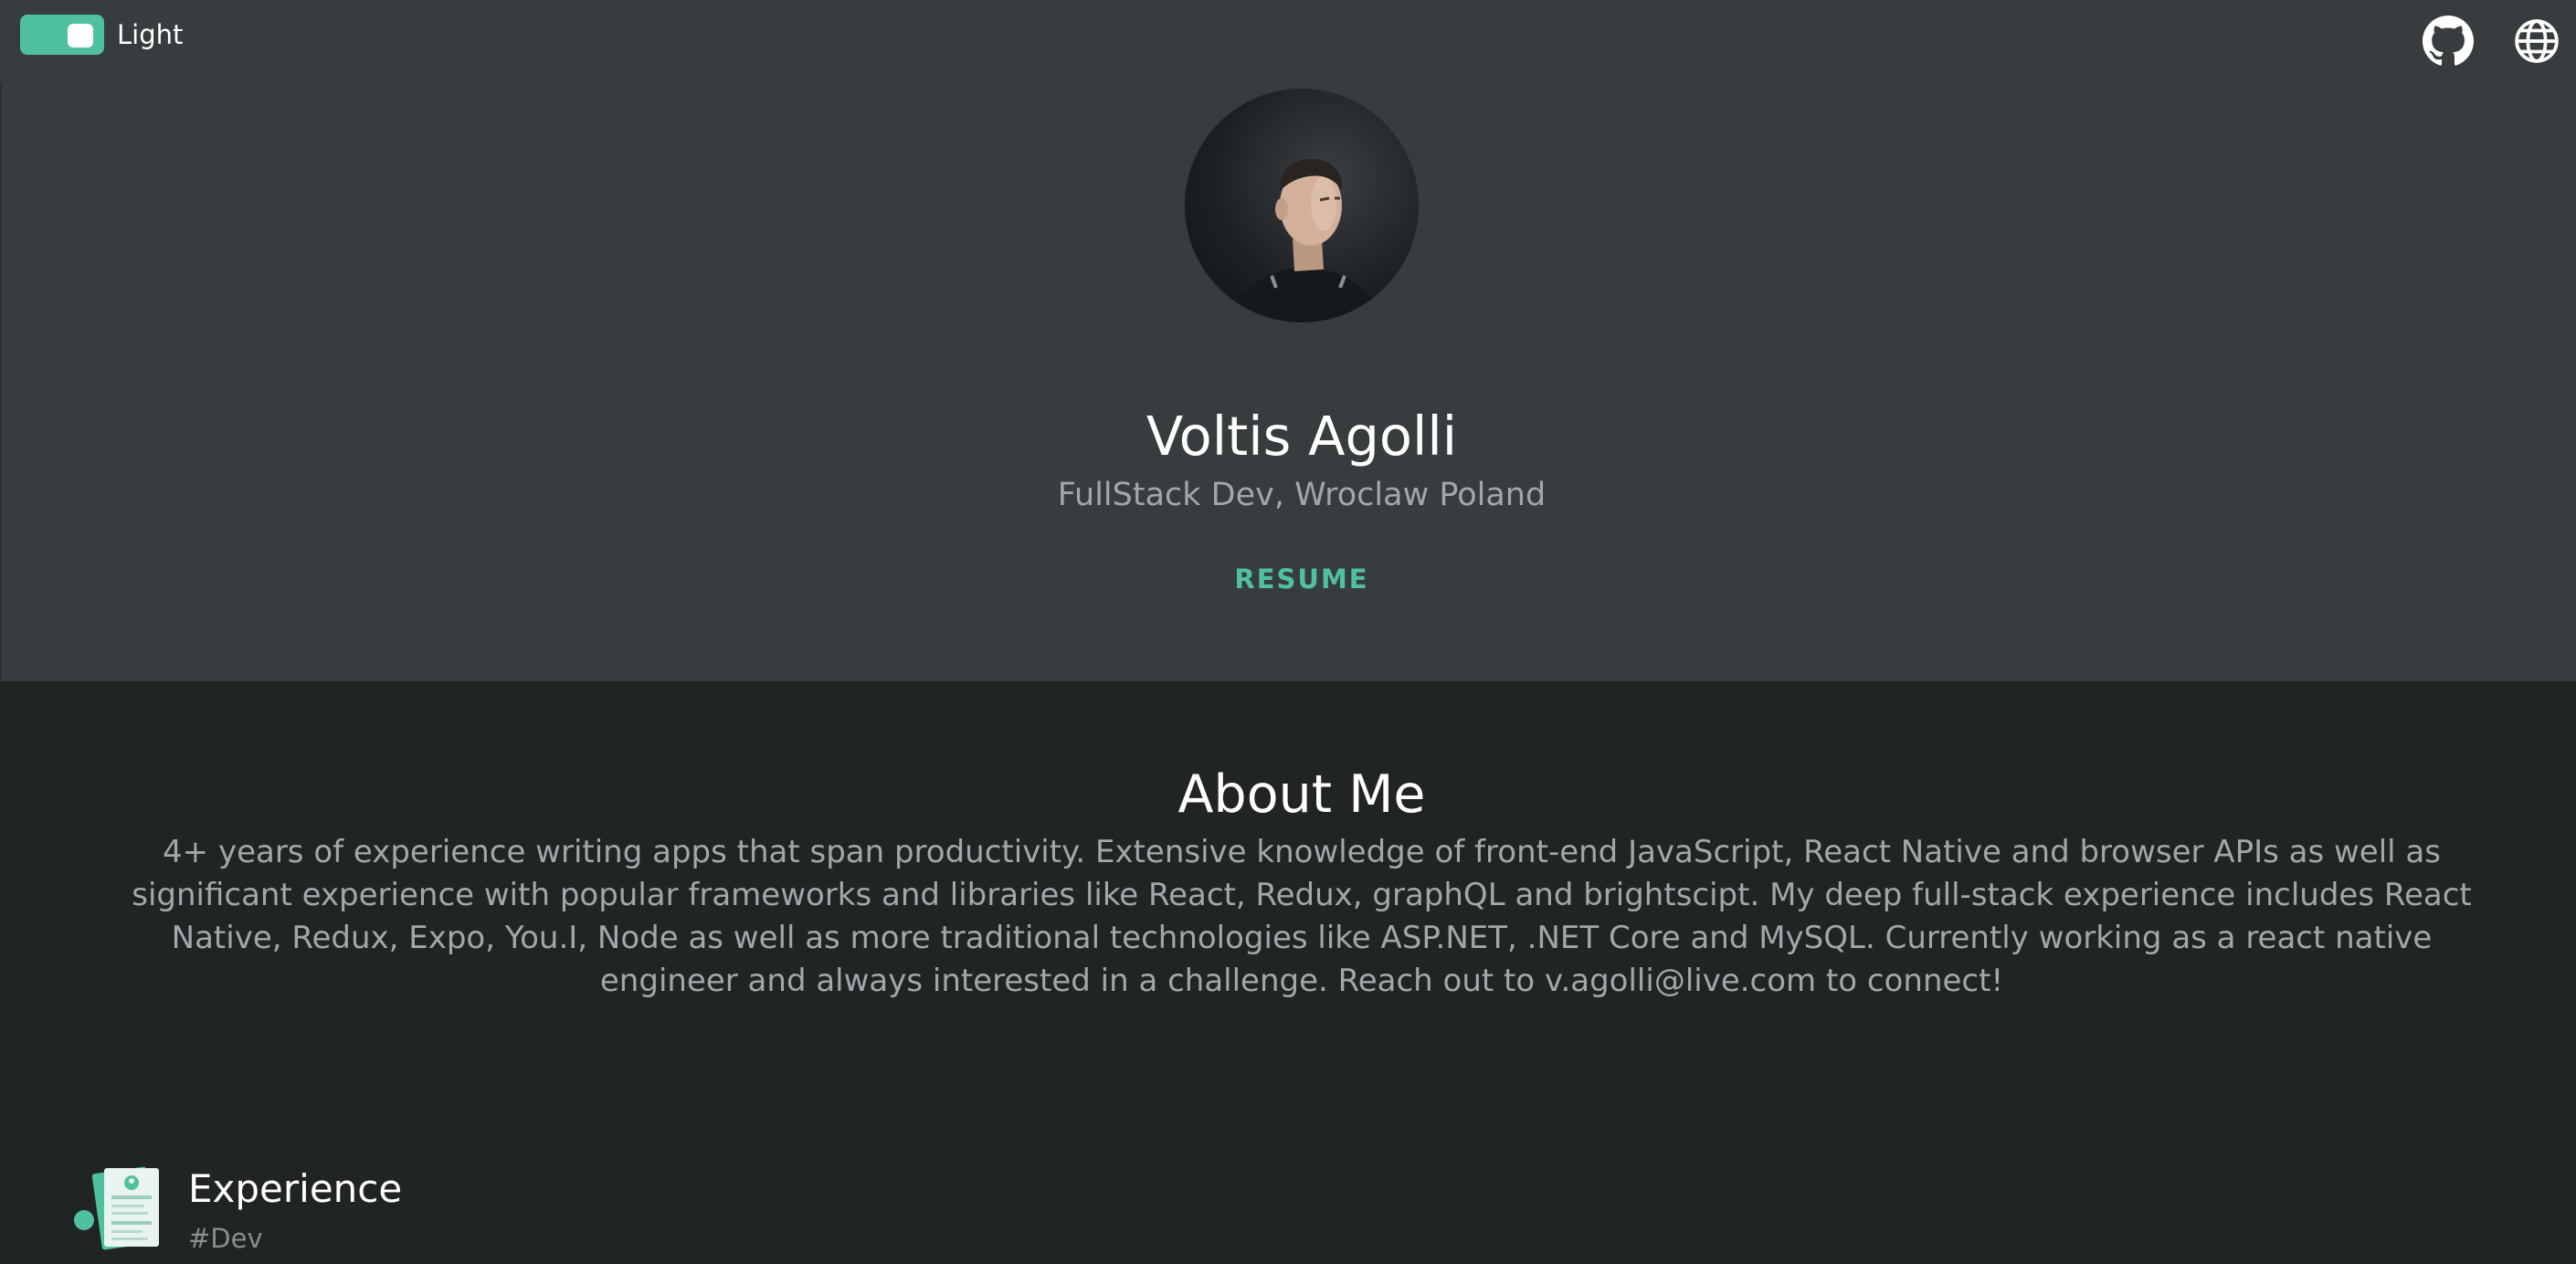  Describe the element at coordinates (1301, 579) in the screenshot. I see `resume-button: RESUME` at that location.